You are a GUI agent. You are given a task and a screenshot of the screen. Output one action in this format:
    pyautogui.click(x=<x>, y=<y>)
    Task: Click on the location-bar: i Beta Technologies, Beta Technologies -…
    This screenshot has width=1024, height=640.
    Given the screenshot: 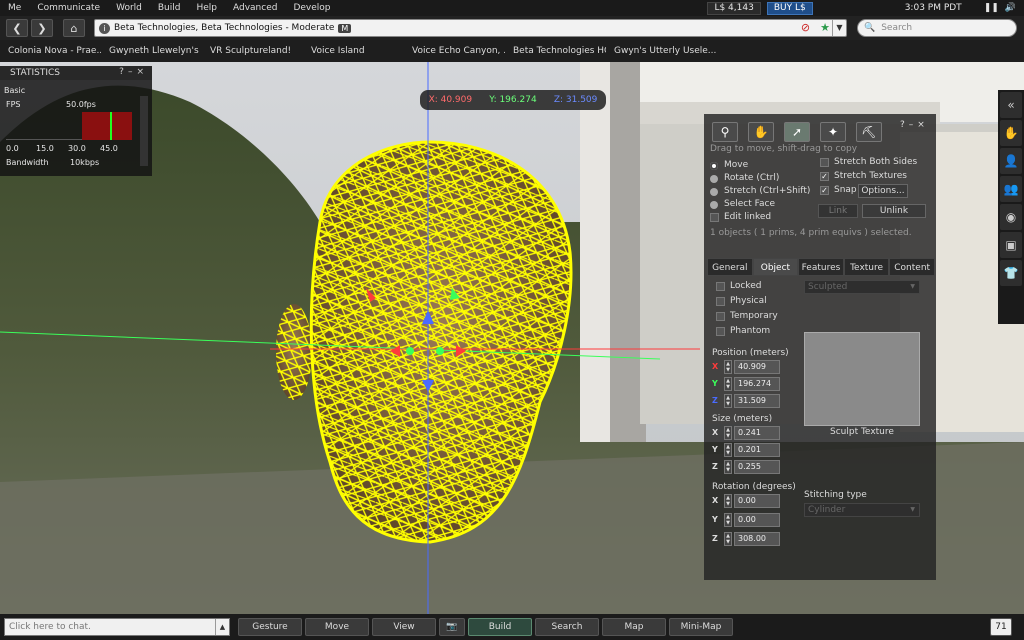 What is the action you would take?
    pyautogui.click(x=470, y=28)
    